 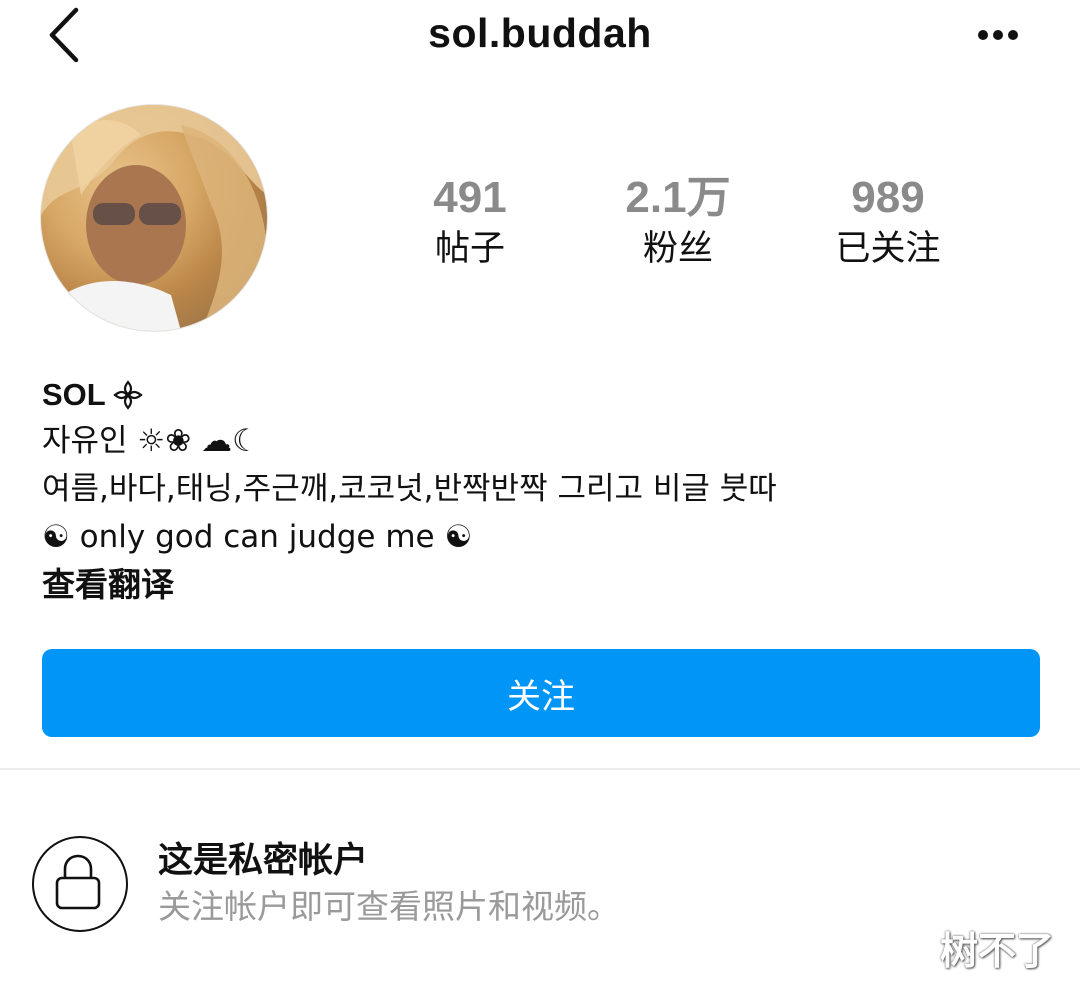 What do you see at coordinates (678, 197) in the screenshot?
I see `stat-followers-value: 2.1万` at bounding box center [678, 197].